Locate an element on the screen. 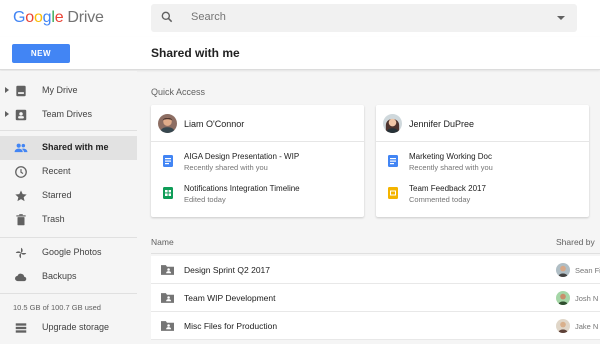 The image size is (600, 344). file-title: AIGA Design Presentation - WIP is located at coordinates (242, 156).